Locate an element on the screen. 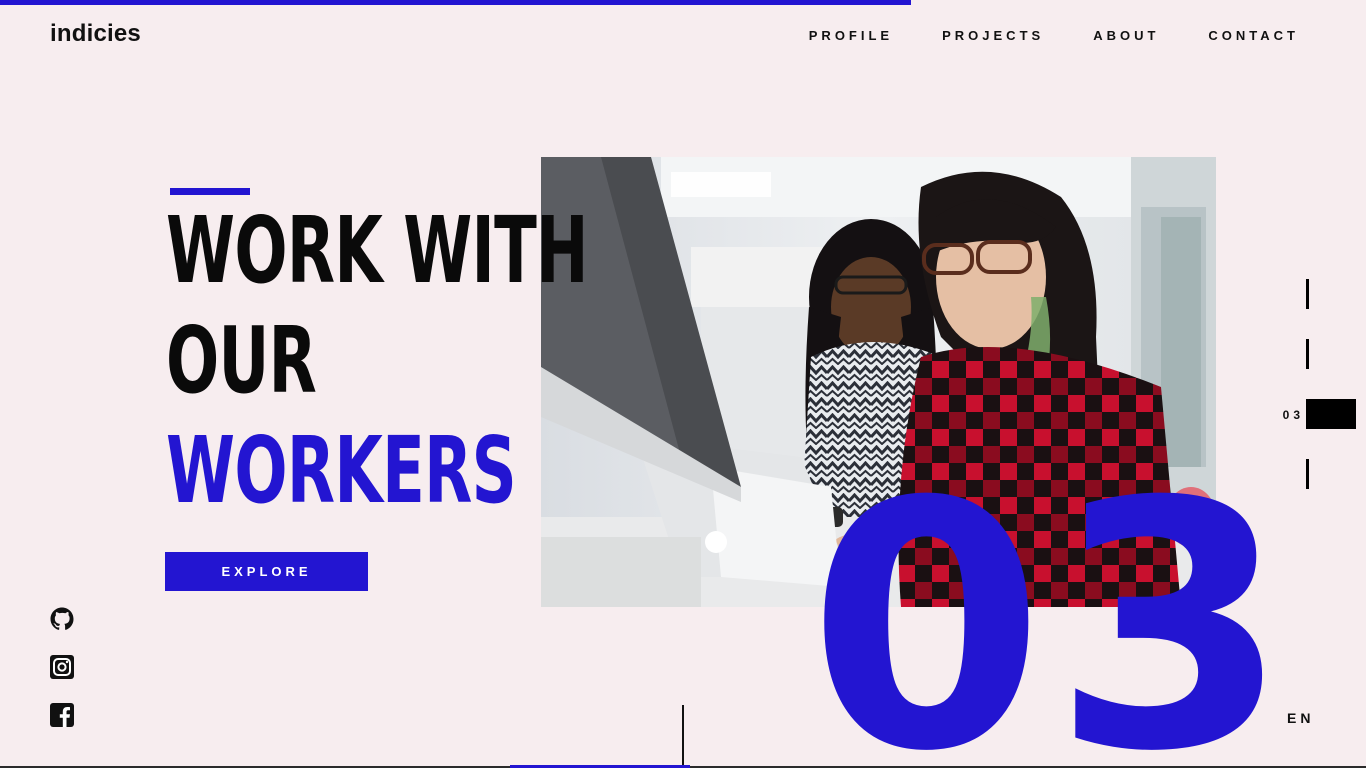  slide-pager is located at coordinates (1336, 385).